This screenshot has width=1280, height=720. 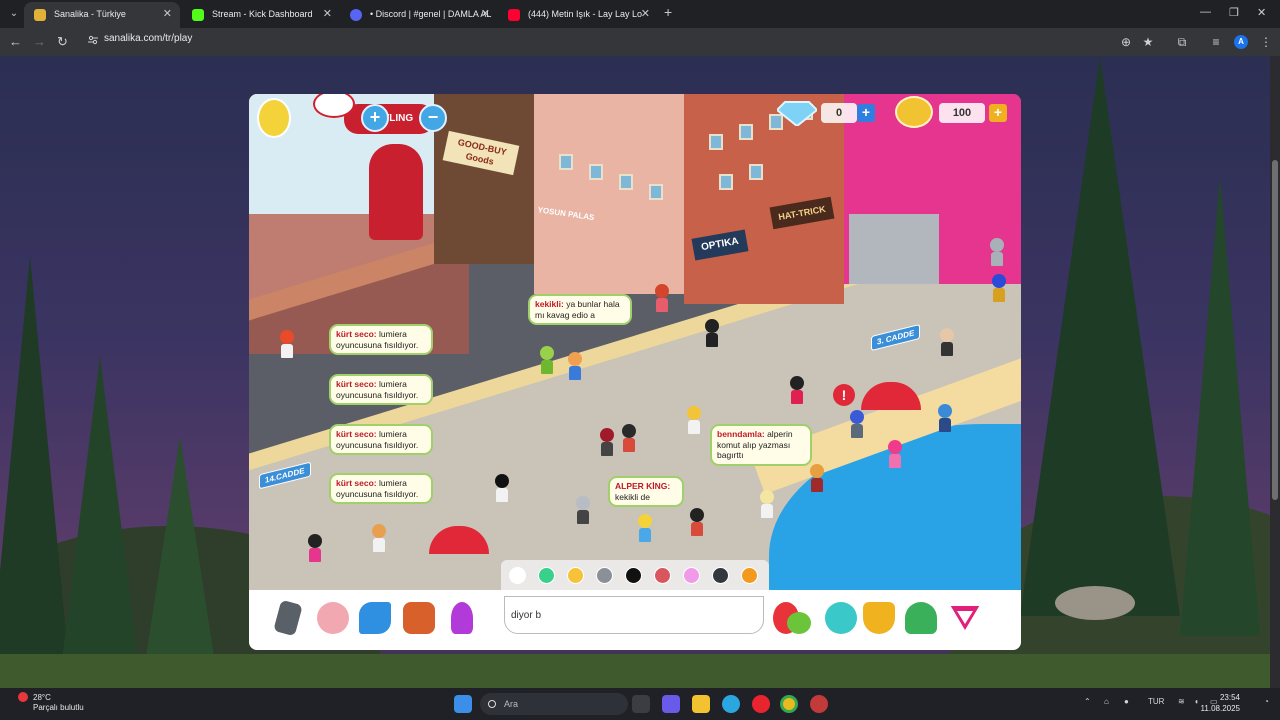 I want to click on tab-kick: Stream - Kick Dashboard ✕, so click(x=261, y=15).